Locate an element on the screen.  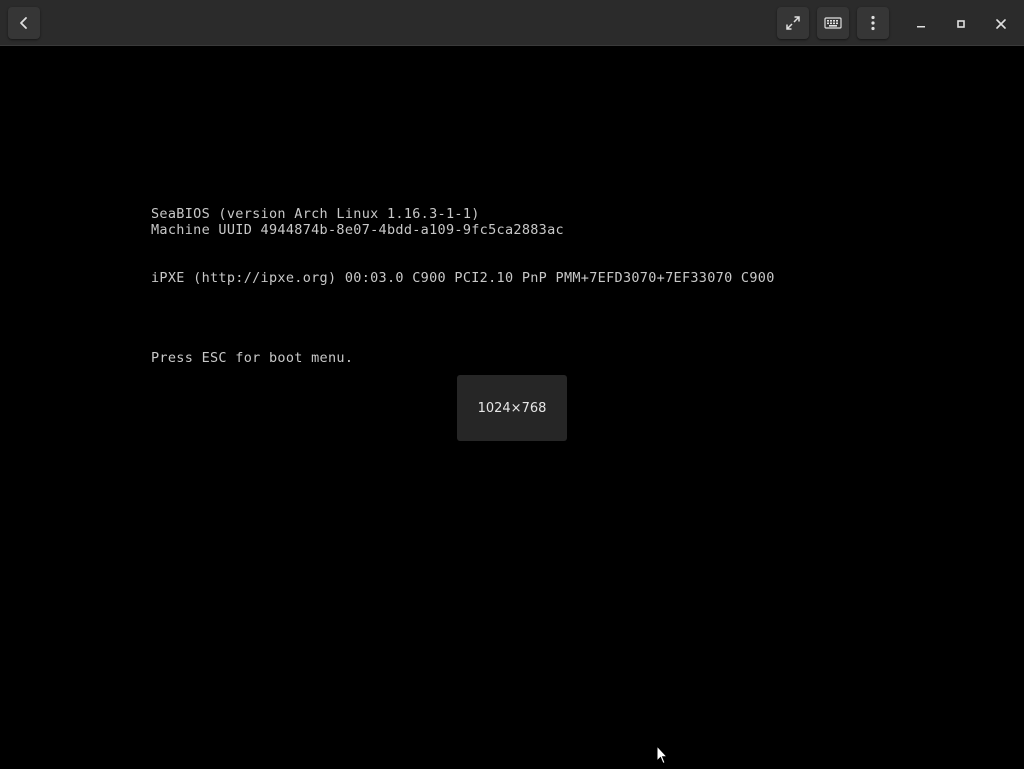
fullscreen-button is located at coordinates (793, 23).